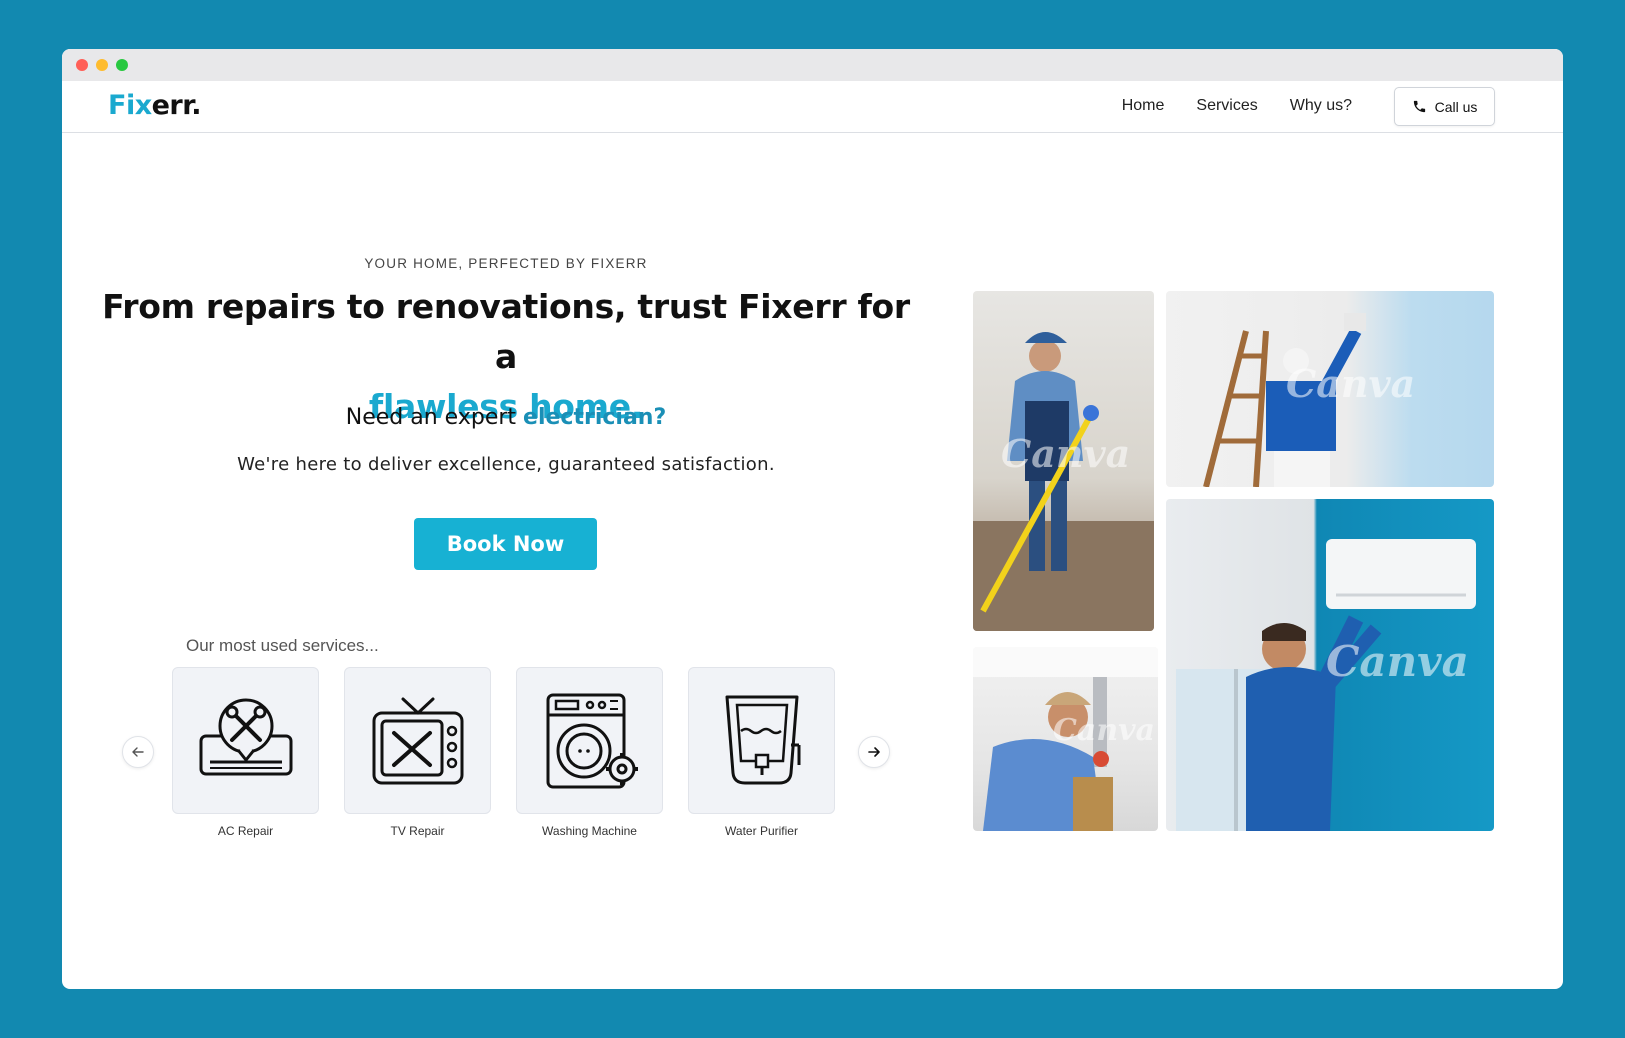  What do you see at coordinates (82, 65) in the screenshot?
I see `close-window-dot` at bounding box center [82, 65].